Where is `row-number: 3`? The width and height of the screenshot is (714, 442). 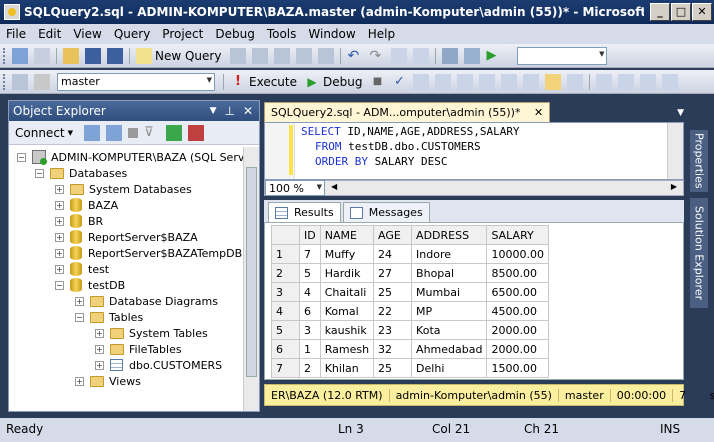
row-number: 3 is located at coordinates (285, 292).